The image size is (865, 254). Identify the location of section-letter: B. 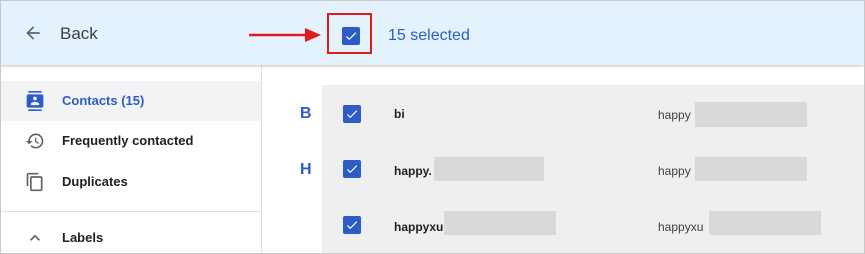
(306, 113).